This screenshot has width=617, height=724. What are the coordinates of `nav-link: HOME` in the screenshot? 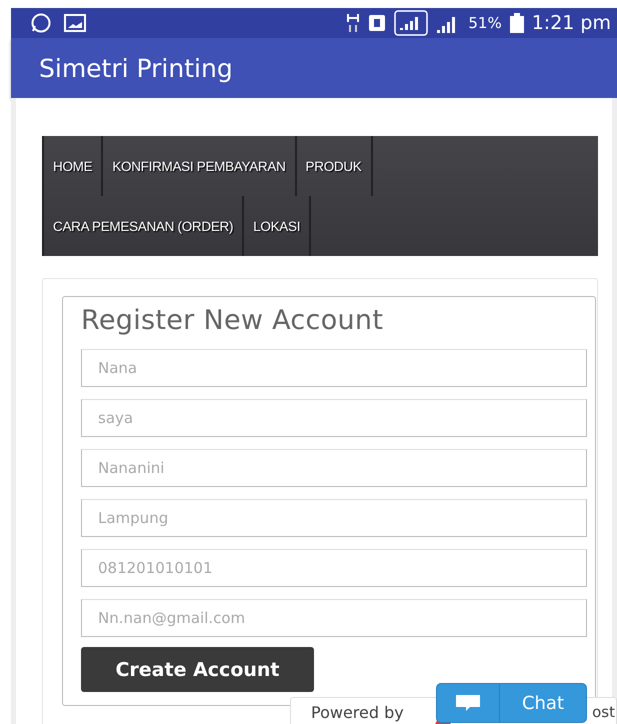 It's located at (73, 166).